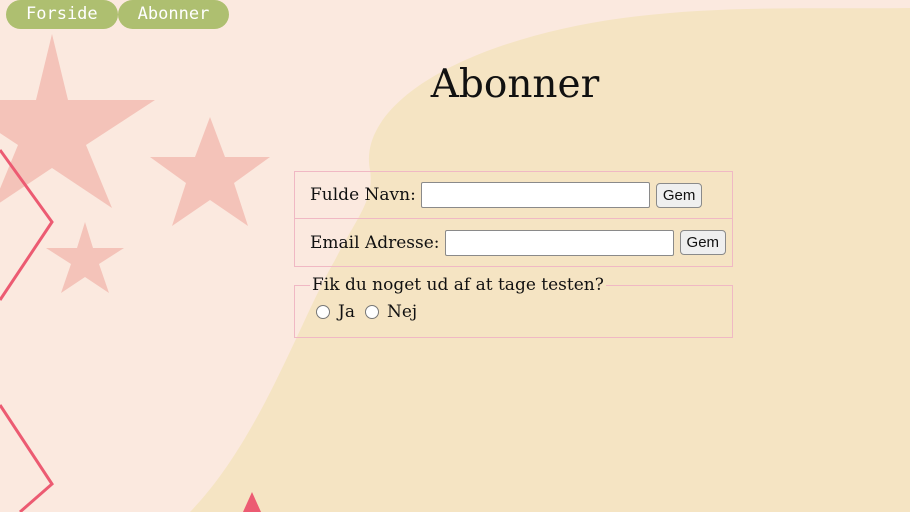  I want to click on radio-nej, so click(371, 312).